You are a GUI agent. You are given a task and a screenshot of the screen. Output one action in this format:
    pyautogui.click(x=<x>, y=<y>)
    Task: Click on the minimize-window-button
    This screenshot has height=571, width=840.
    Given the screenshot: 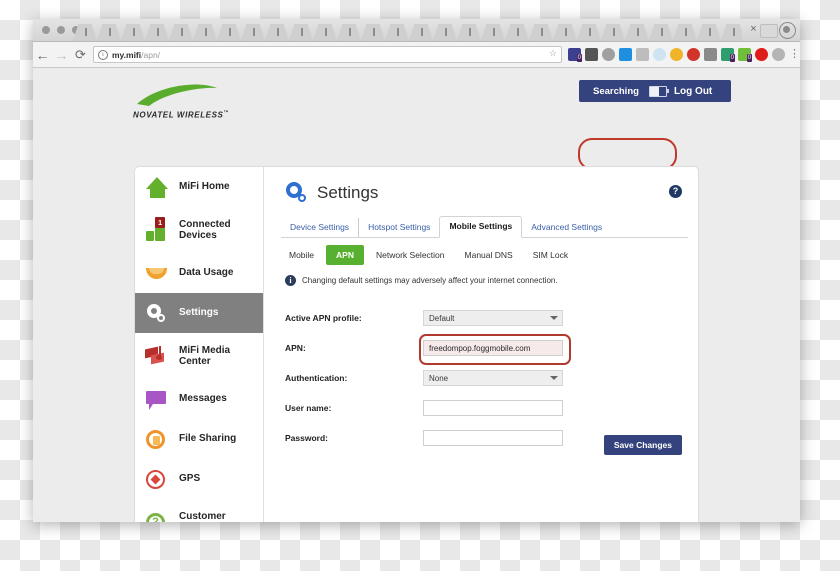 What is the action you would take?
    pyautogui.click(x=61, y=30)
    